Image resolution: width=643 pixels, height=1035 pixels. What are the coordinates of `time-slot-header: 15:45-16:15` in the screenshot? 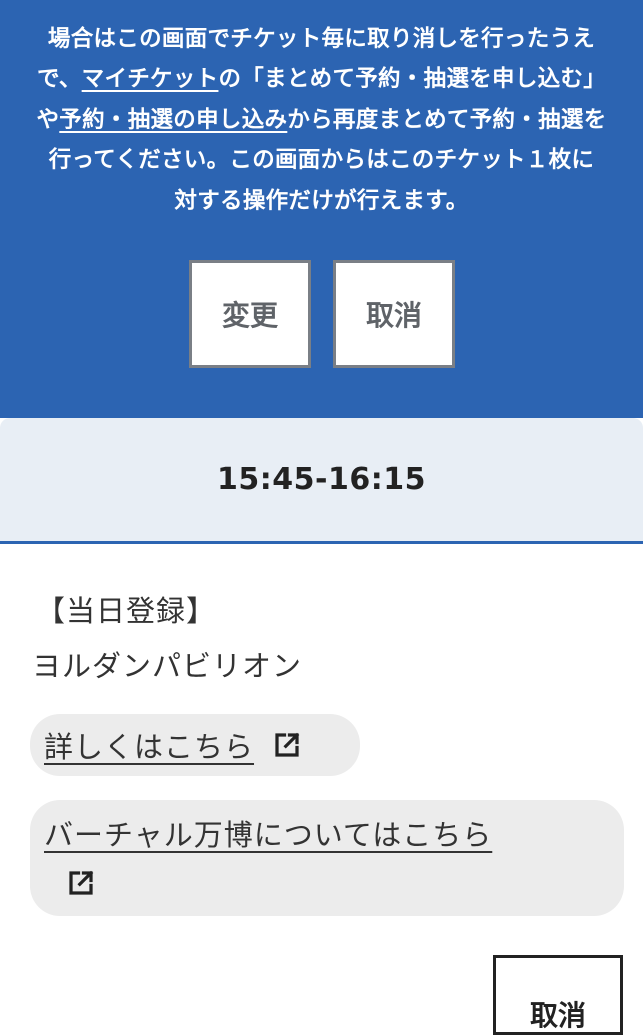 It's located at (321, 481).